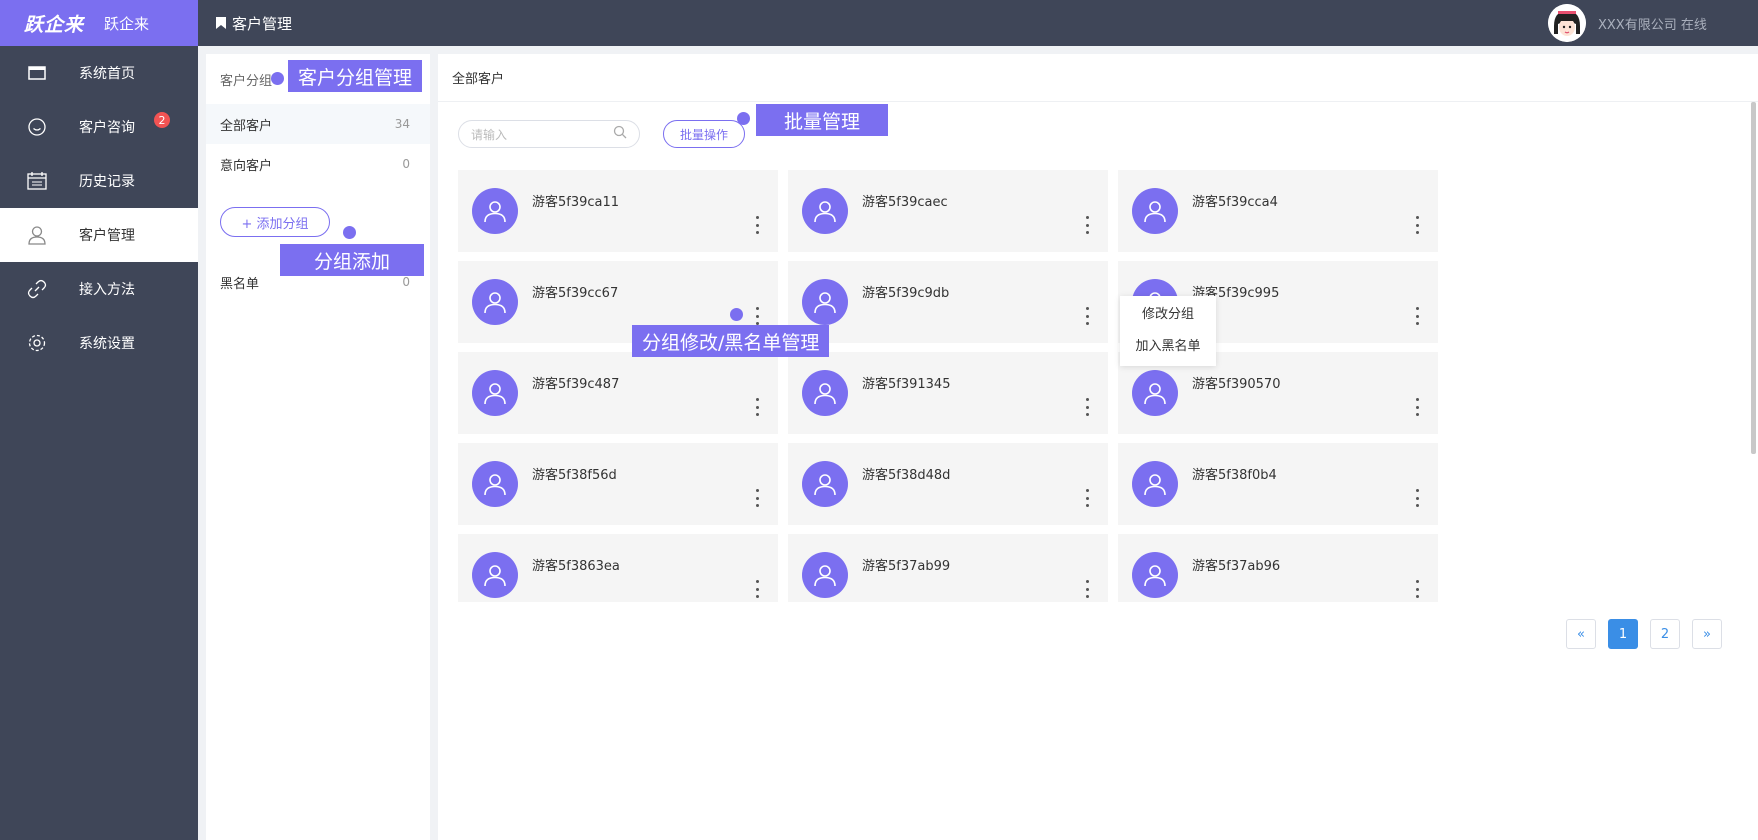  I want to click on group-item-intent: 意向客户 0, so click(318, 164).